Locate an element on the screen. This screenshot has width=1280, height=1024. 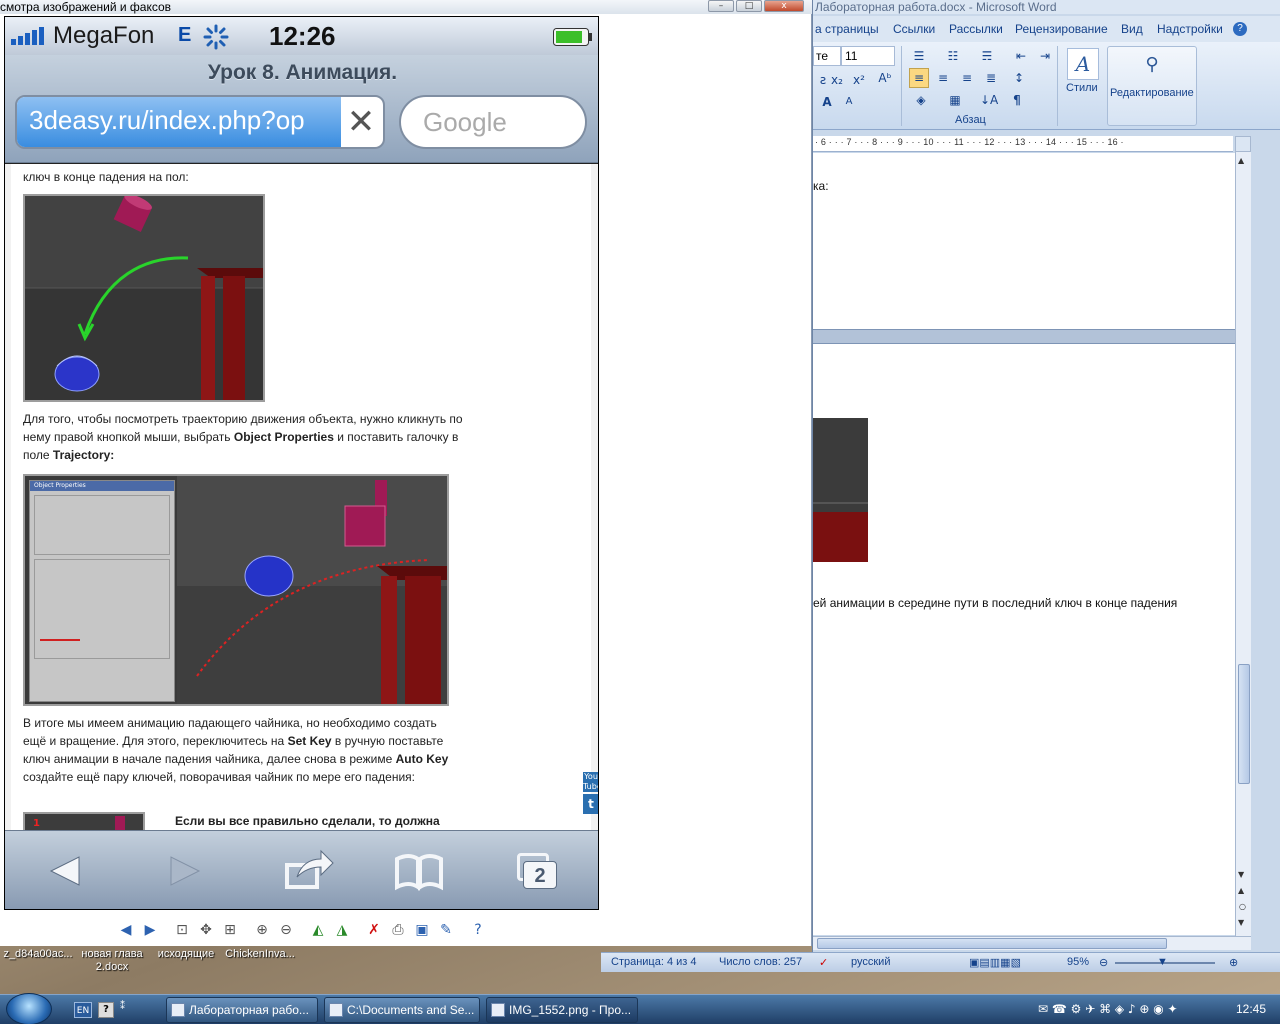
styles-label: Стили is located at coordinates (1082, 88).